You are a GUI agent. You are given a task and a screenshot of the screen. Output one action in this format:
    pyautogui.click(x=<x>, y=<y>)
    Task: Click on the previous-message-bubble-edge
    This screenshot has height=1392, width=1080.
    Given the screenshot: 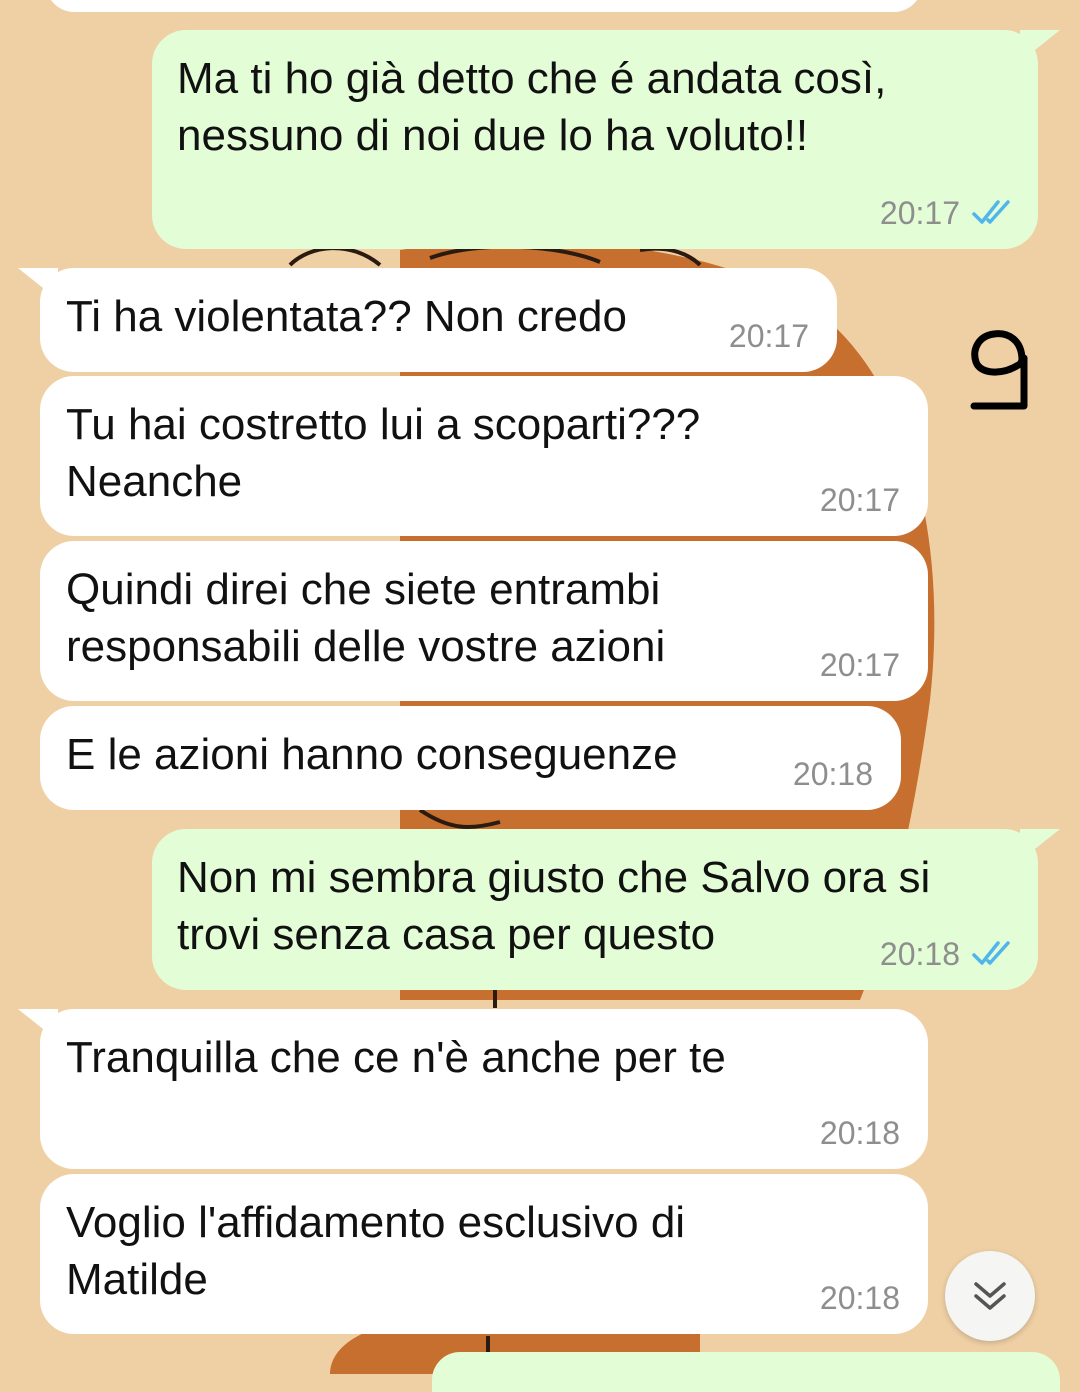 What is the action you would take?
    pyautogui.click(x=484, y=6)
    